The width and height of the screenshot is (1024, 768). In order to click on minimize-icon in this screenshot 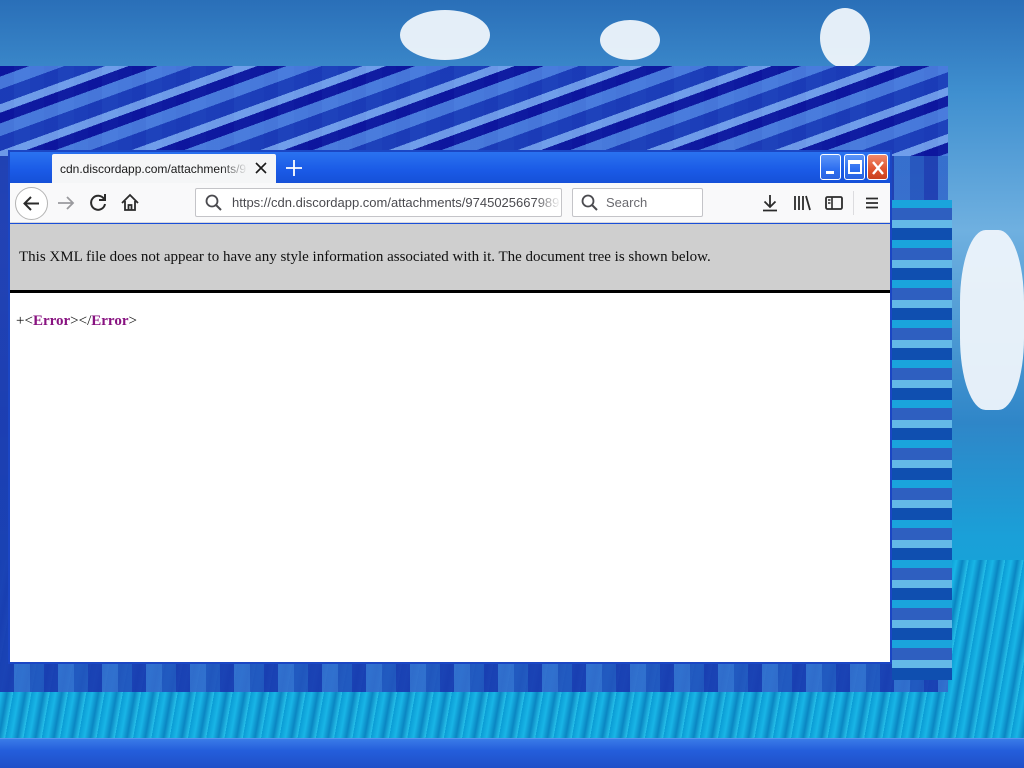, I will do `click(830, 172)`.